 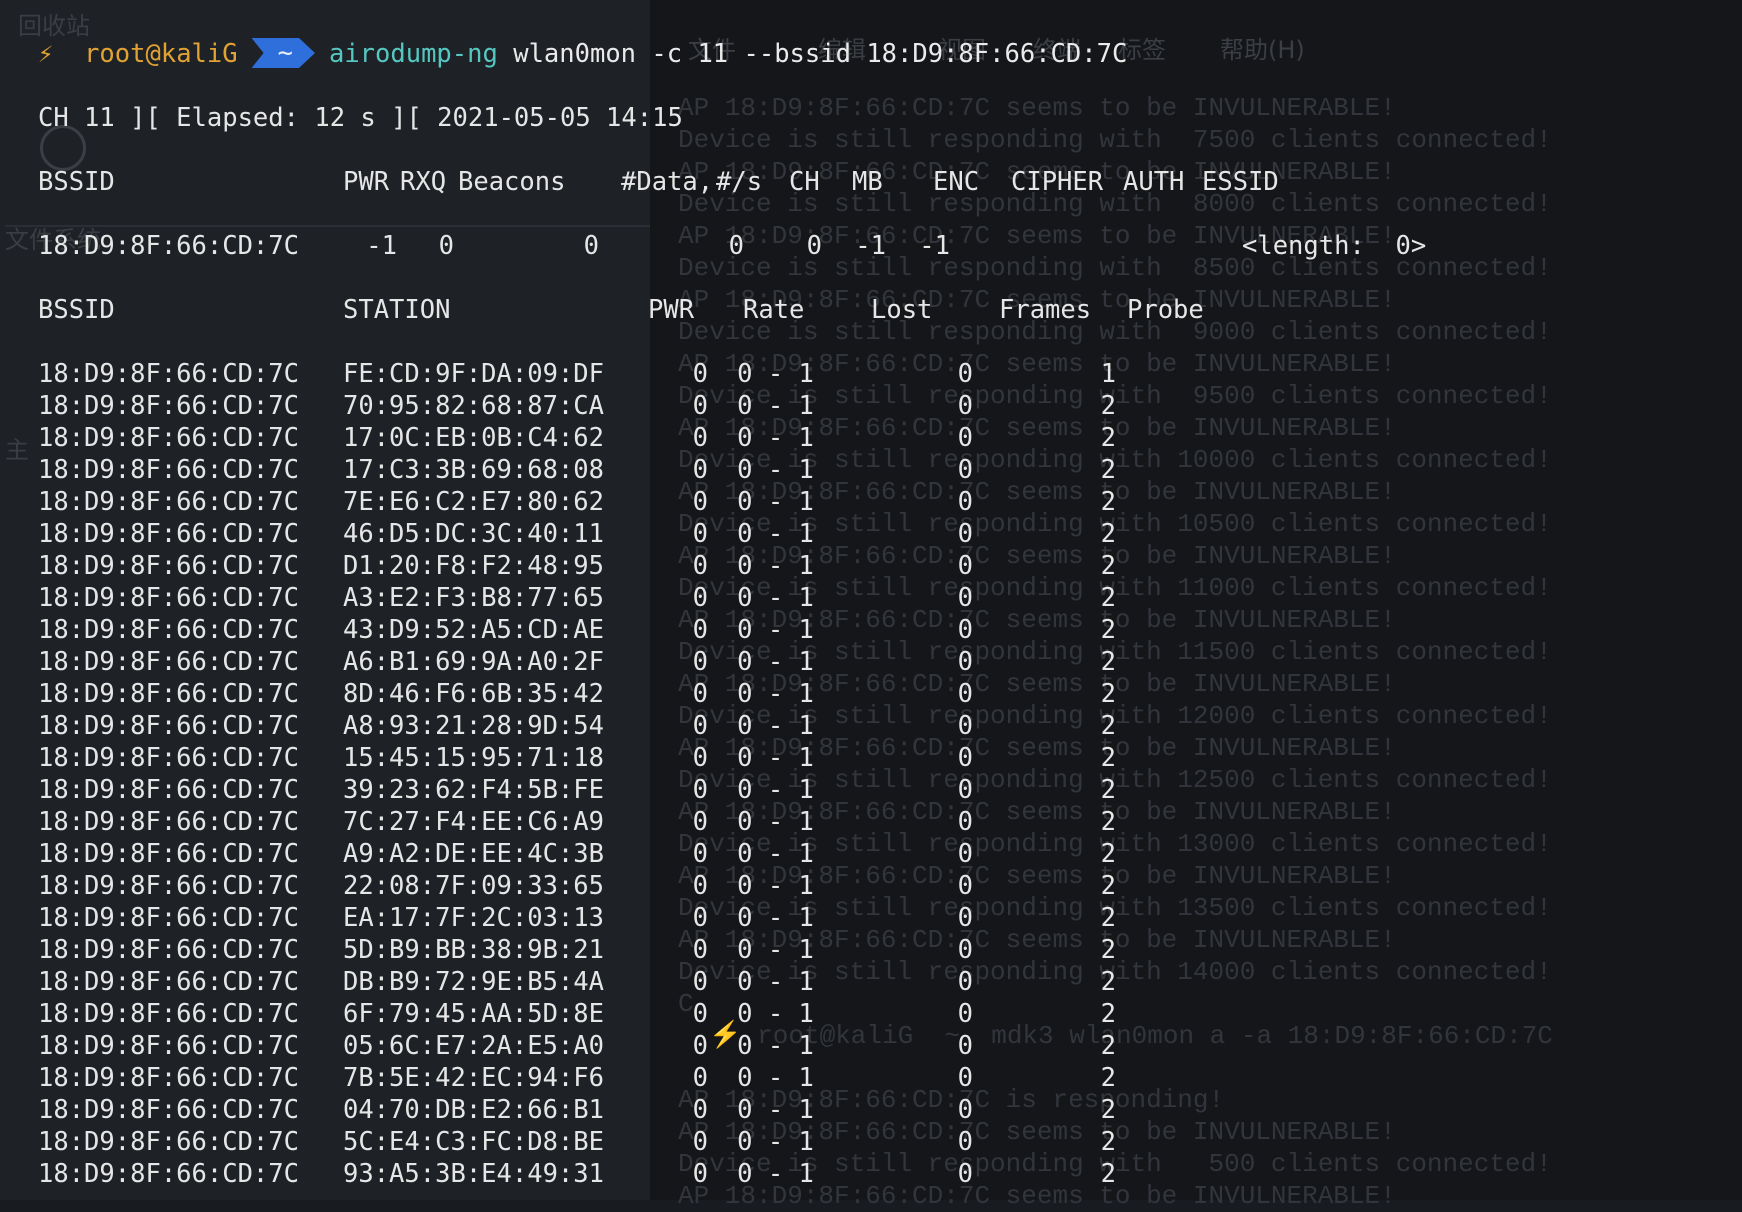 I want to click on station-row-frames: 1, so click(x=1108, y=374).